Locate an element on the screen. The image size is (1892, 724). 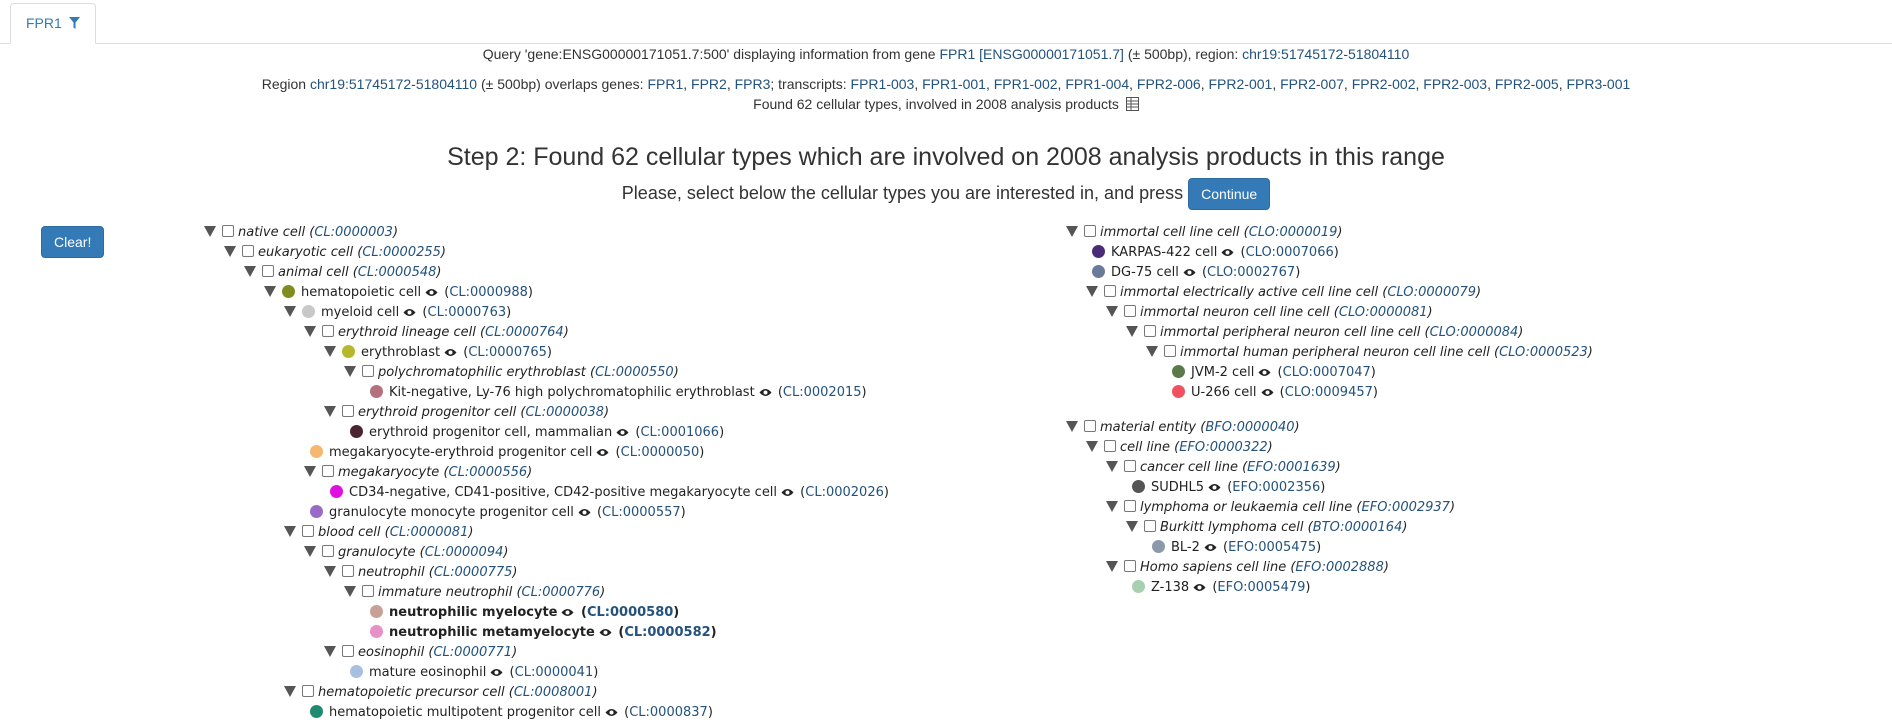
ontology-id-link: CL:0000763 is located at coordinates (467, 312).